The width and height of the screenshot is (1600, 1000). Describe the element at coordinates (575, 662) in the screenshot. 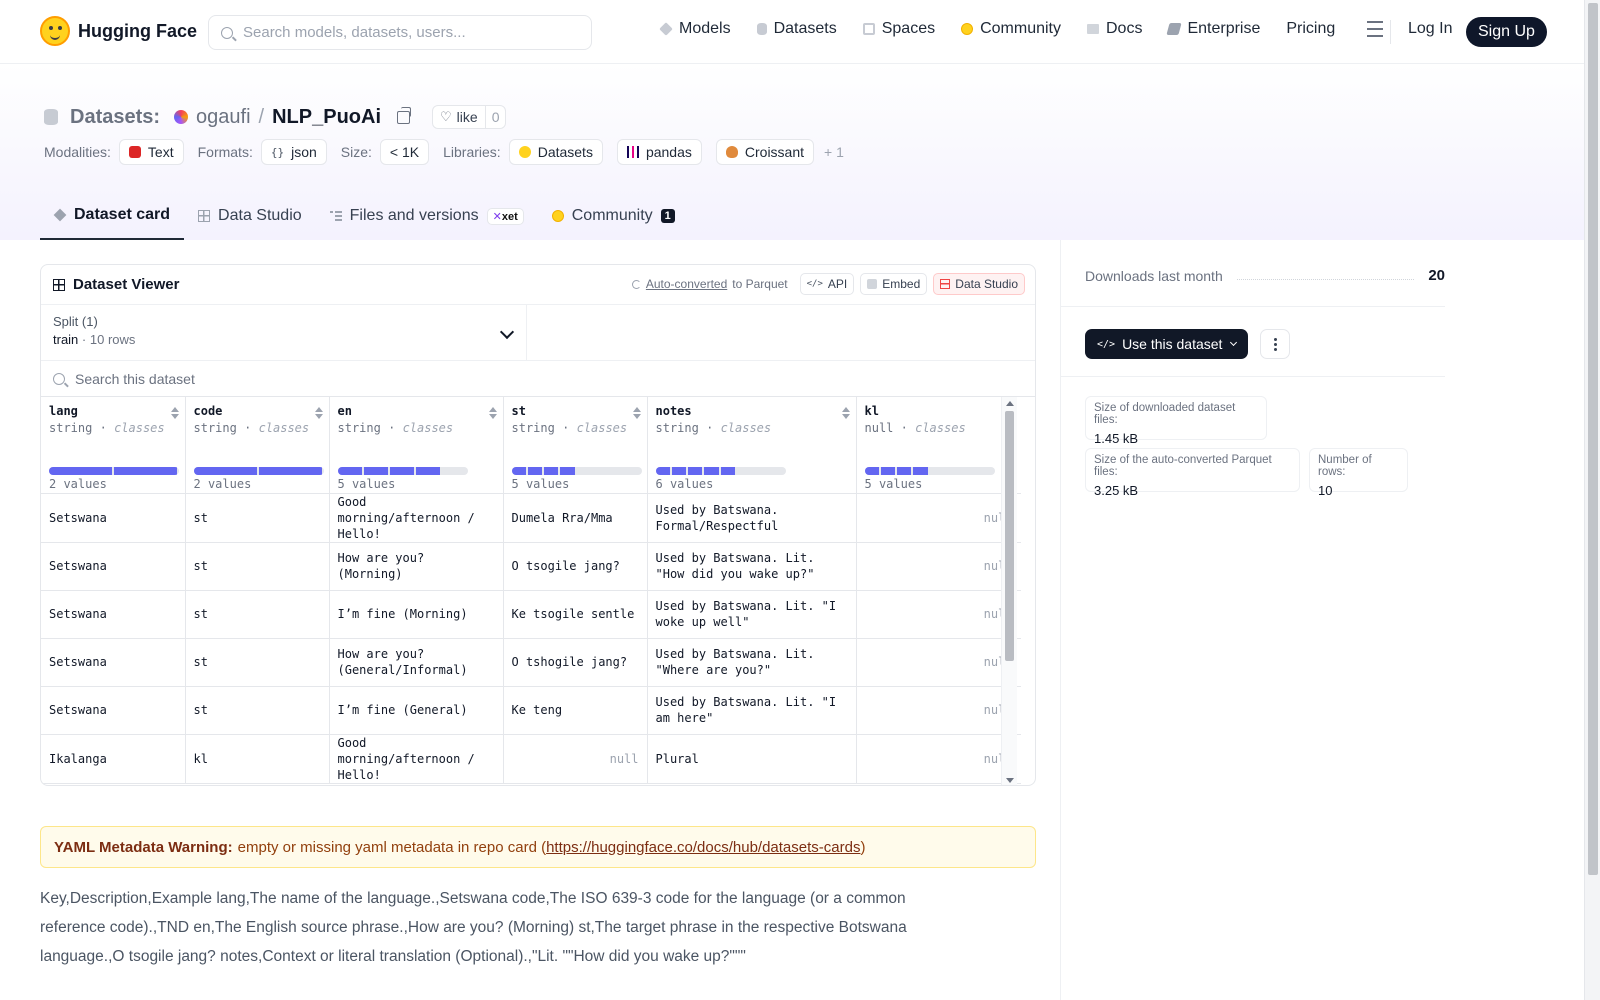

I see `table-cell-st: O tshogile jang?` at that location.